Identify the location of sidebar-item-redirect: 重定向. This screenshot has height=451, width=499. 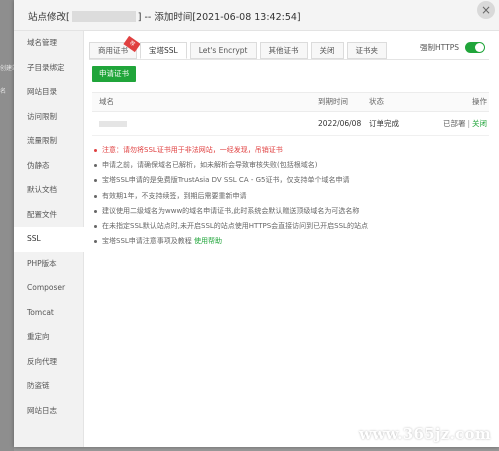
(48, 337).